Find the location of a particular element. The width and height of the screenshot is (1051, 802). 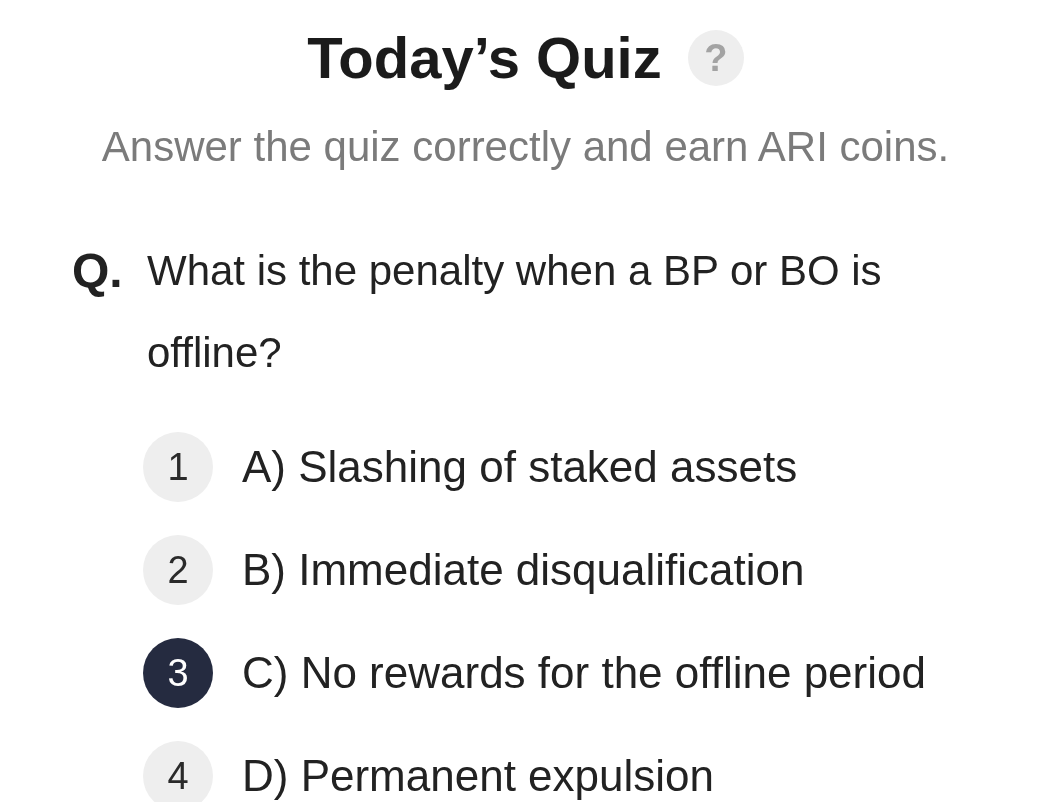

option-number: 4 is located at coordinates (178, 771).